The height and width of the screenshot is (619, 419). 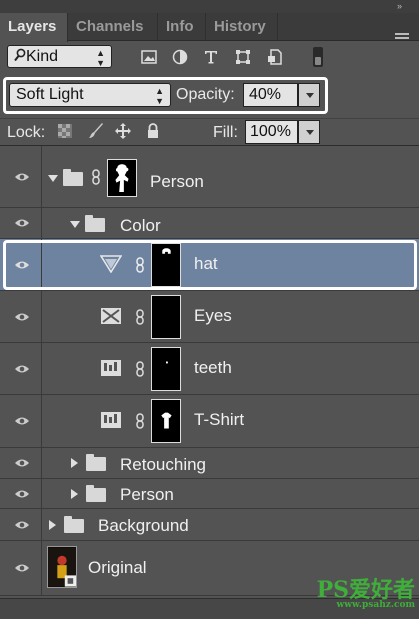 What do you see at coordinates (65, 131) in the screenshot?
I see `lock-transparent-pixels-icon` at bounding box center [65, 131].